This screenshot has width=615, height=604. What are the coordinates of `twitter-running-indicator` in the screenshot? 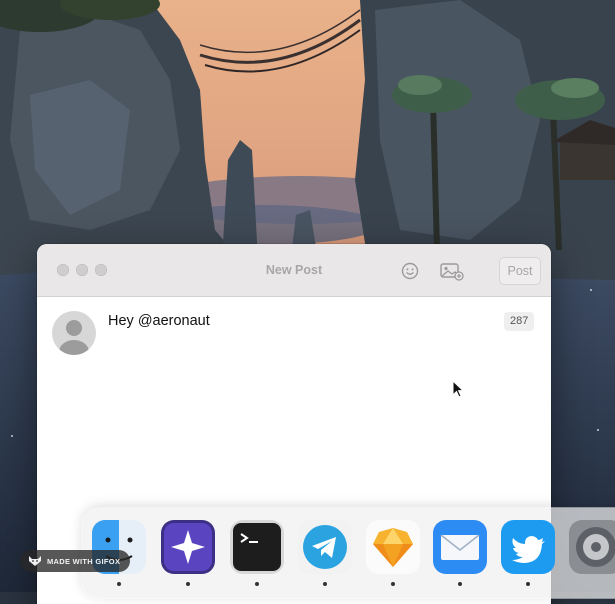 It's located at (528, 584).